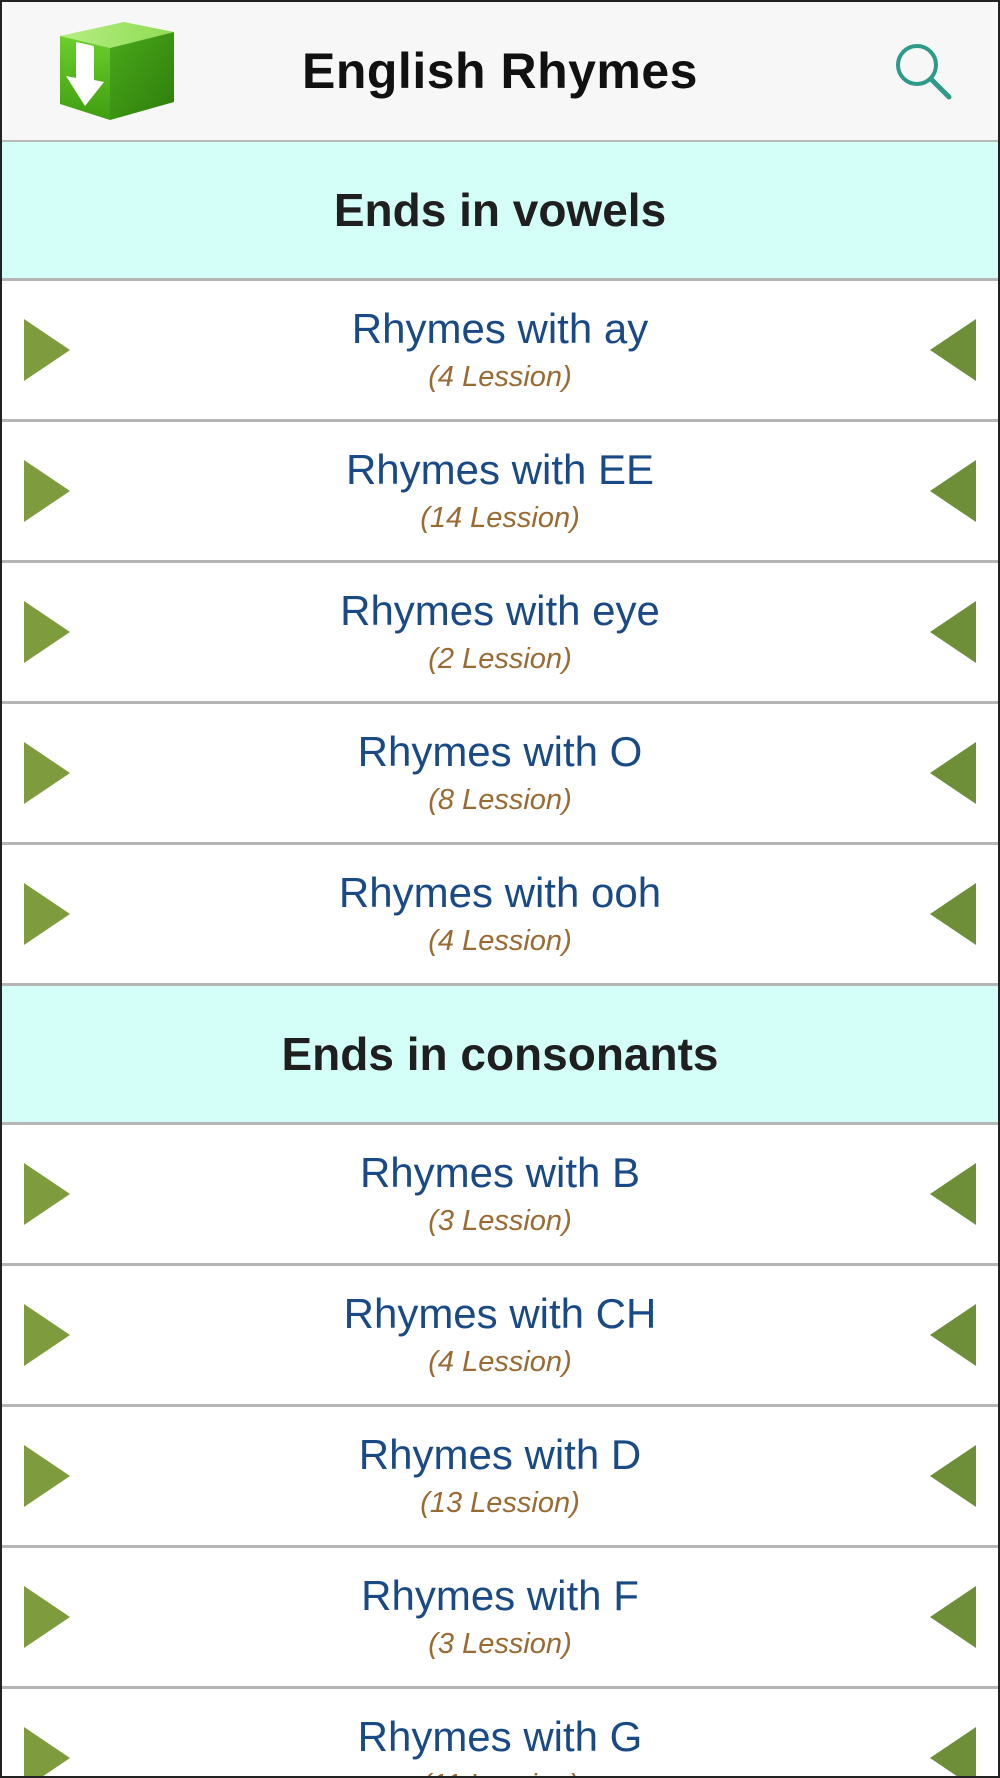 Image resolution: width=1000 pixels, height=1778 pixels. I want to click on list-item: Rhymes with G (11 Lession), so click(500, 1732).